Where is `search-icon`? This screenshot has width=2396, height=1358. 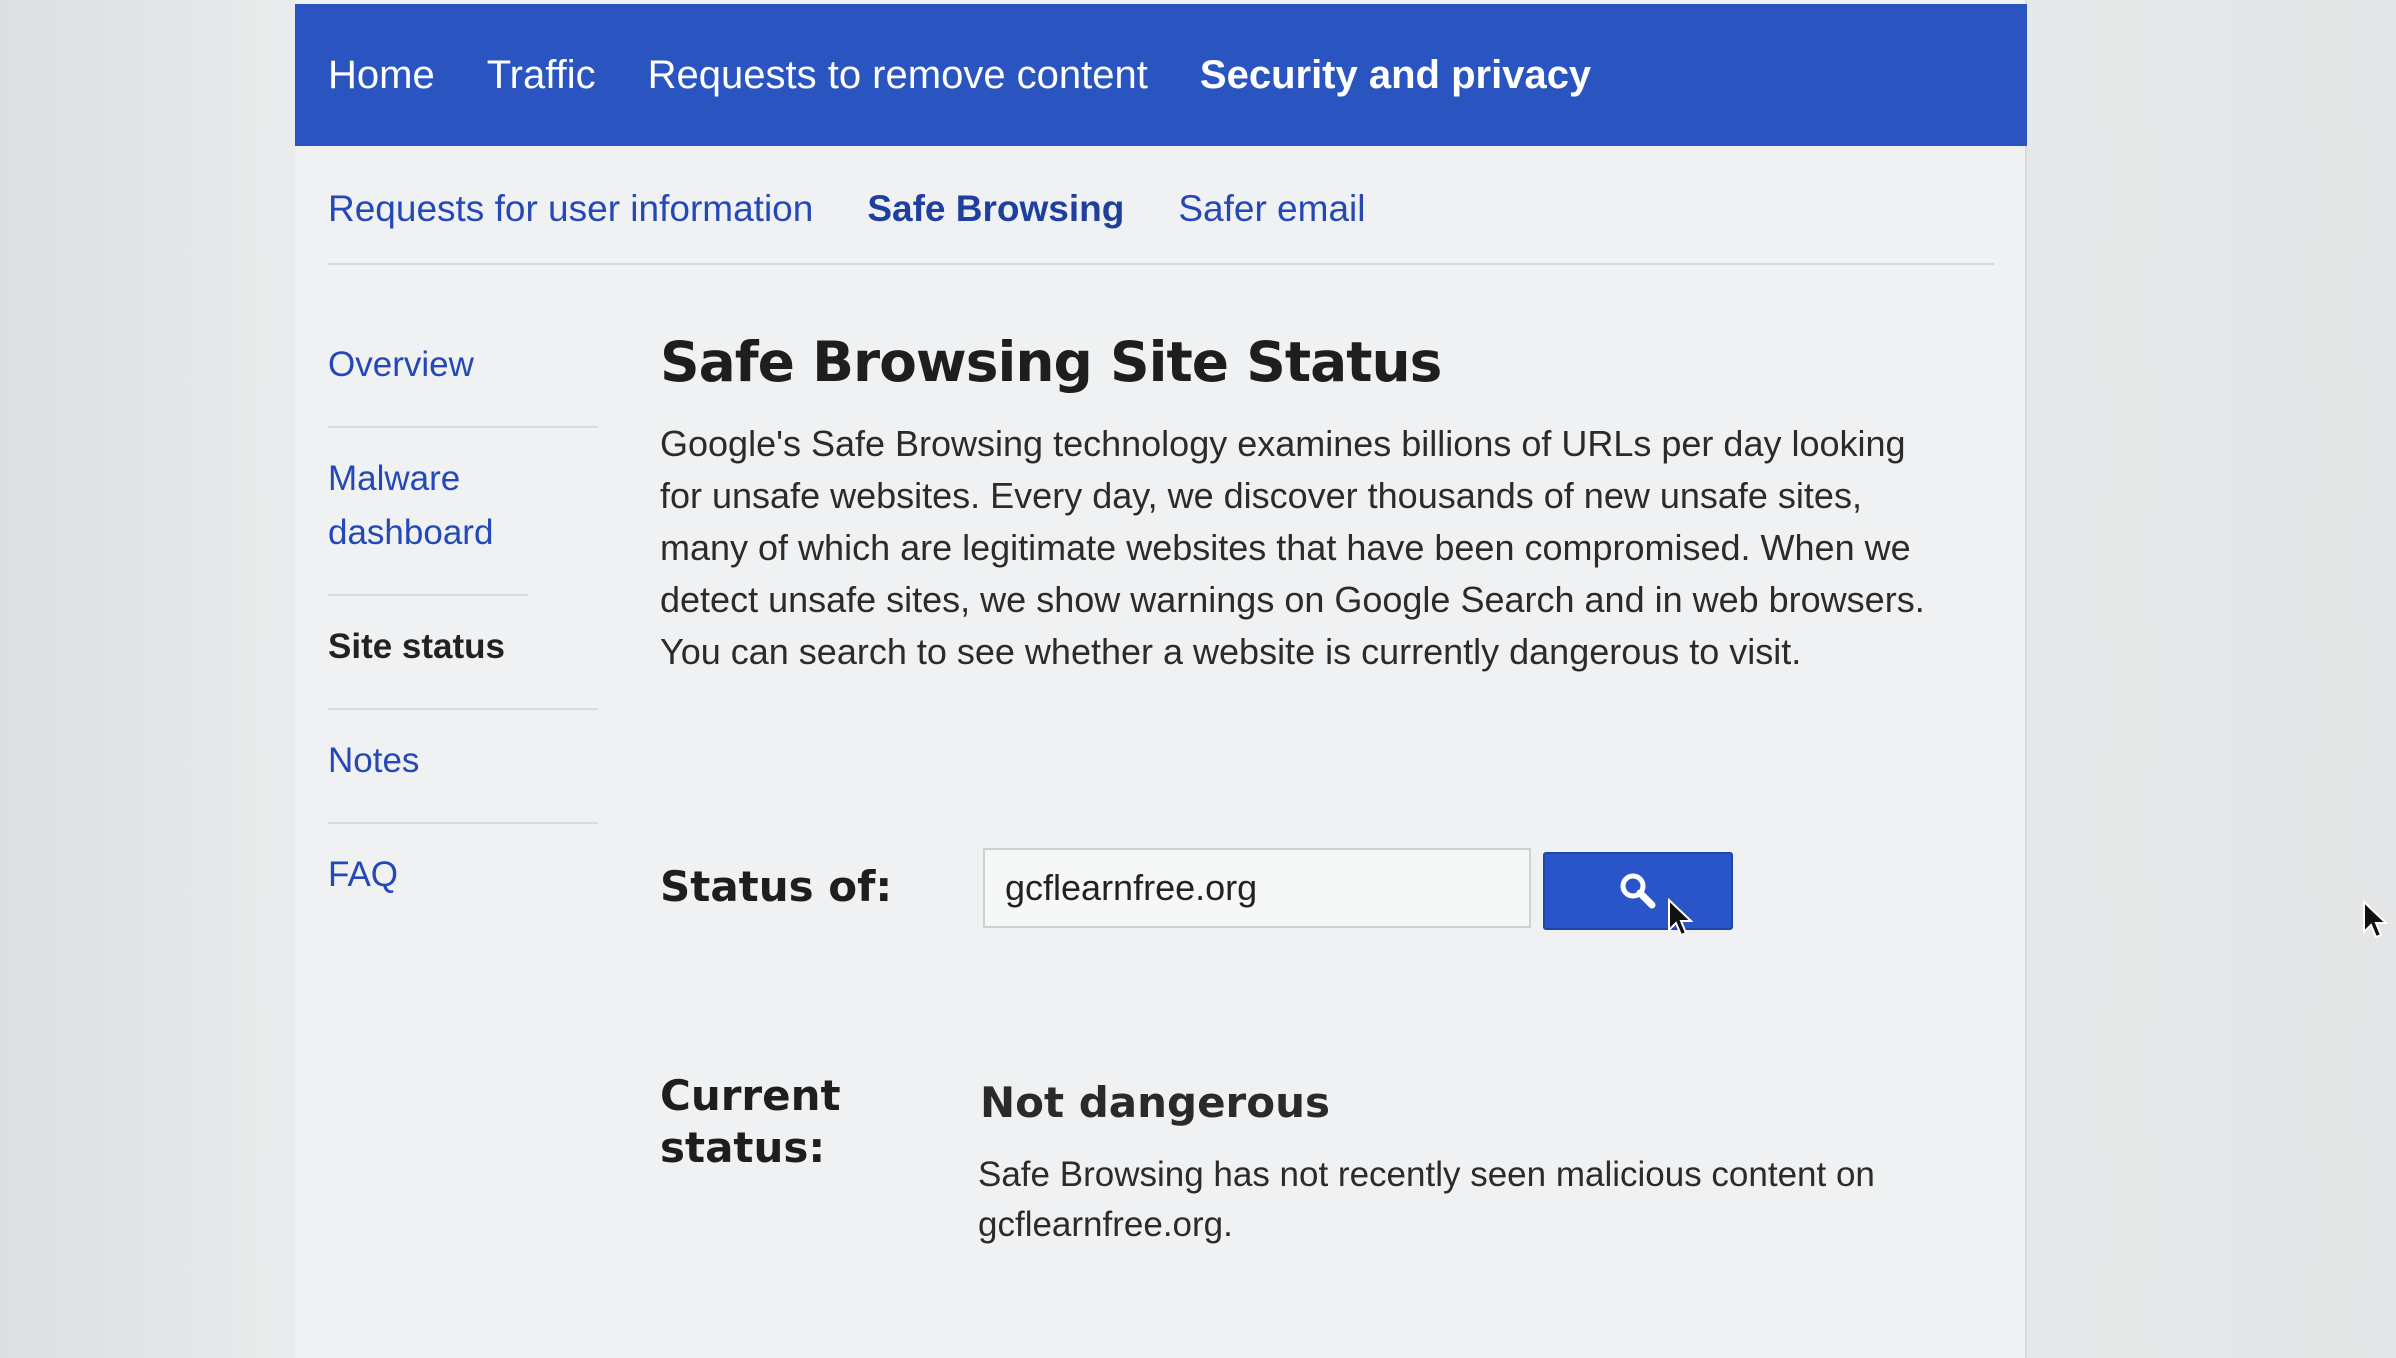
search-icon is located at coordinates (1638, 891).